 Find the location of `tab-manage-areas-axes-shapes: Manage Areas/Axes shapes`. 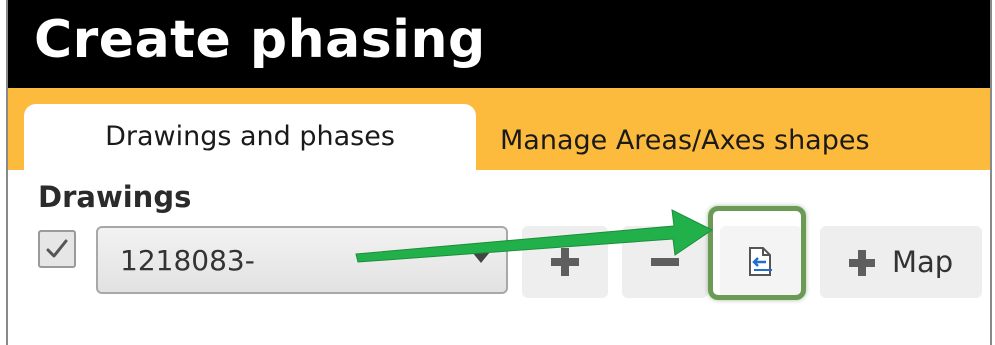

tab-manage-areas-axes-shapes: Manage Areas/Axes shapes is located at coordinates (710, 137).